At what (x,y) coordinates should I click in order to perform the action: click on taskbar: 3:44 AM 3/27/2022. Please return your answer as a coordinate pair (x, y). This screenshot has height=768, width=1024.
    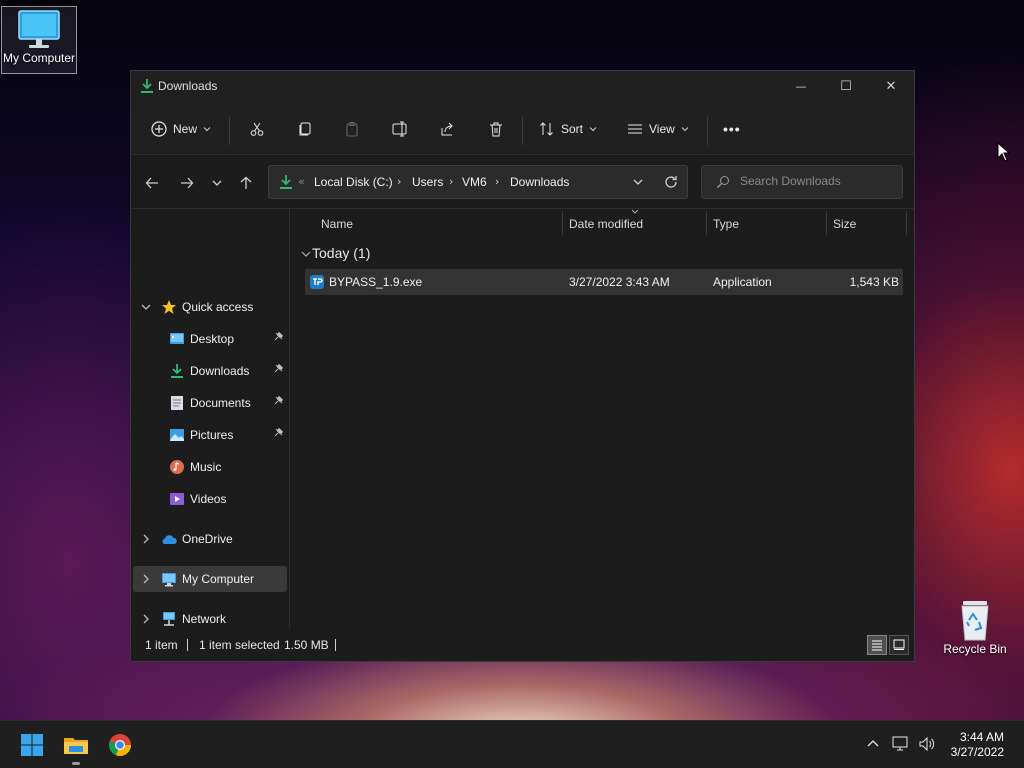
    Looking at the image, I should click on (512, 744).